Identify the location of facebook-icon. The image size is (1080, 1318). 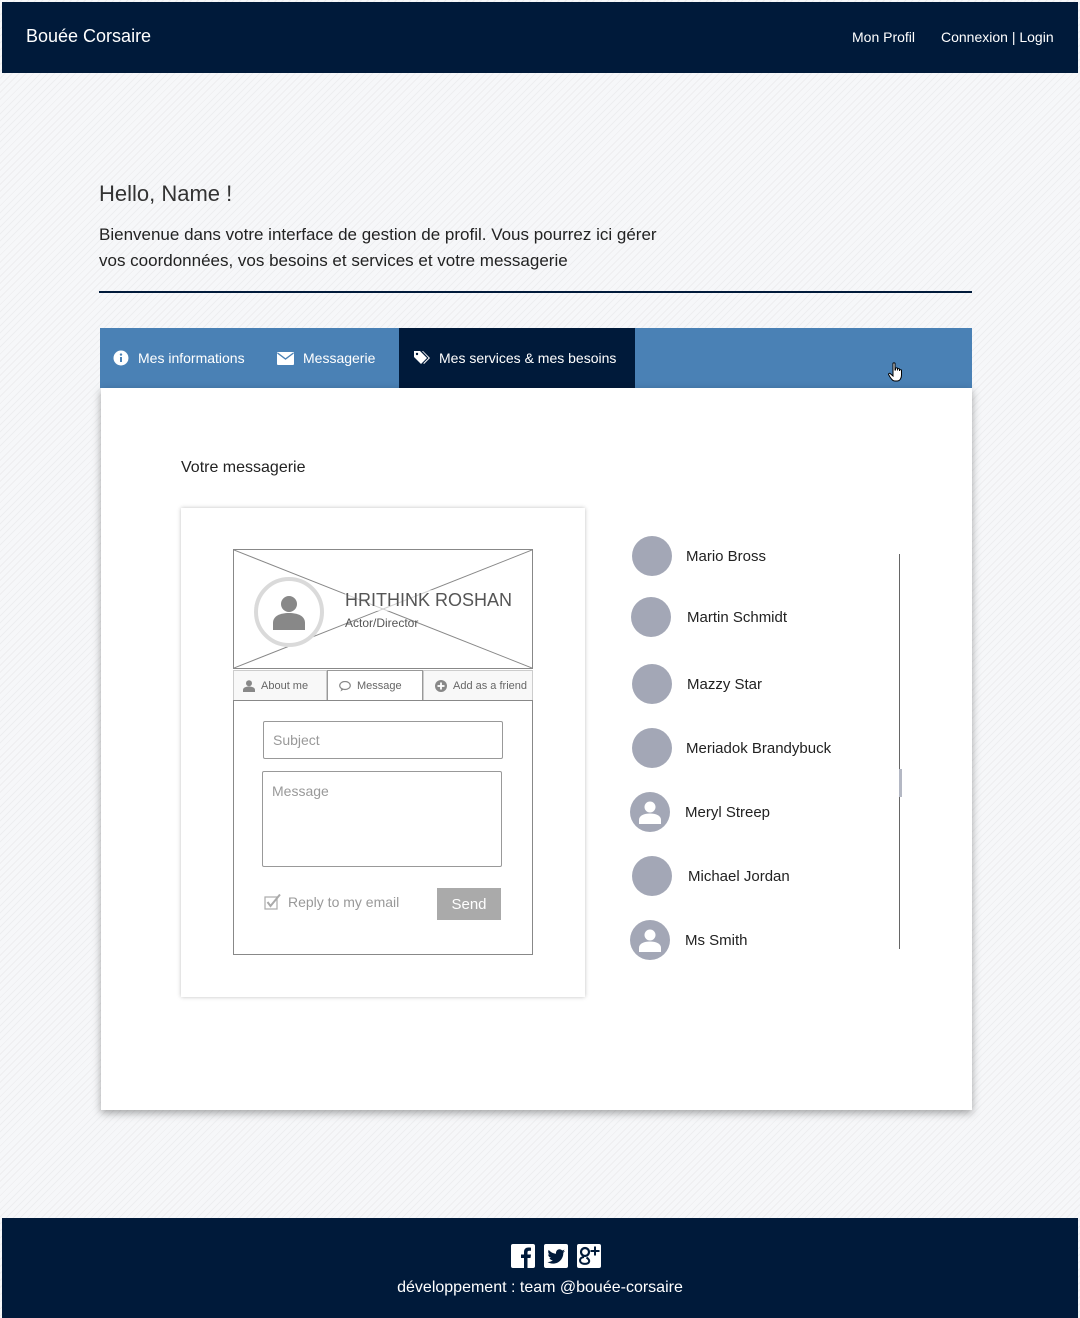
(523, 1256).